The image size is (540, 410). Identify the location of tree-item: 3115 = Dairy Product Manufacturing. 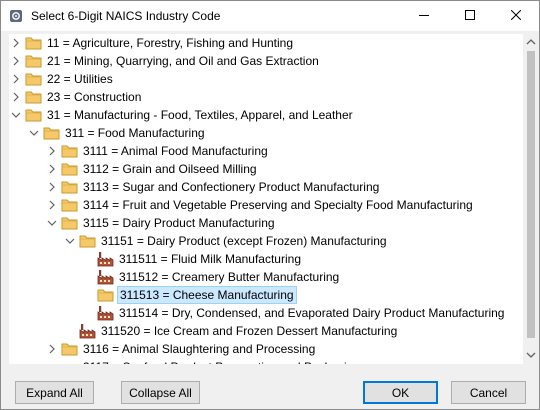
(266, 223).